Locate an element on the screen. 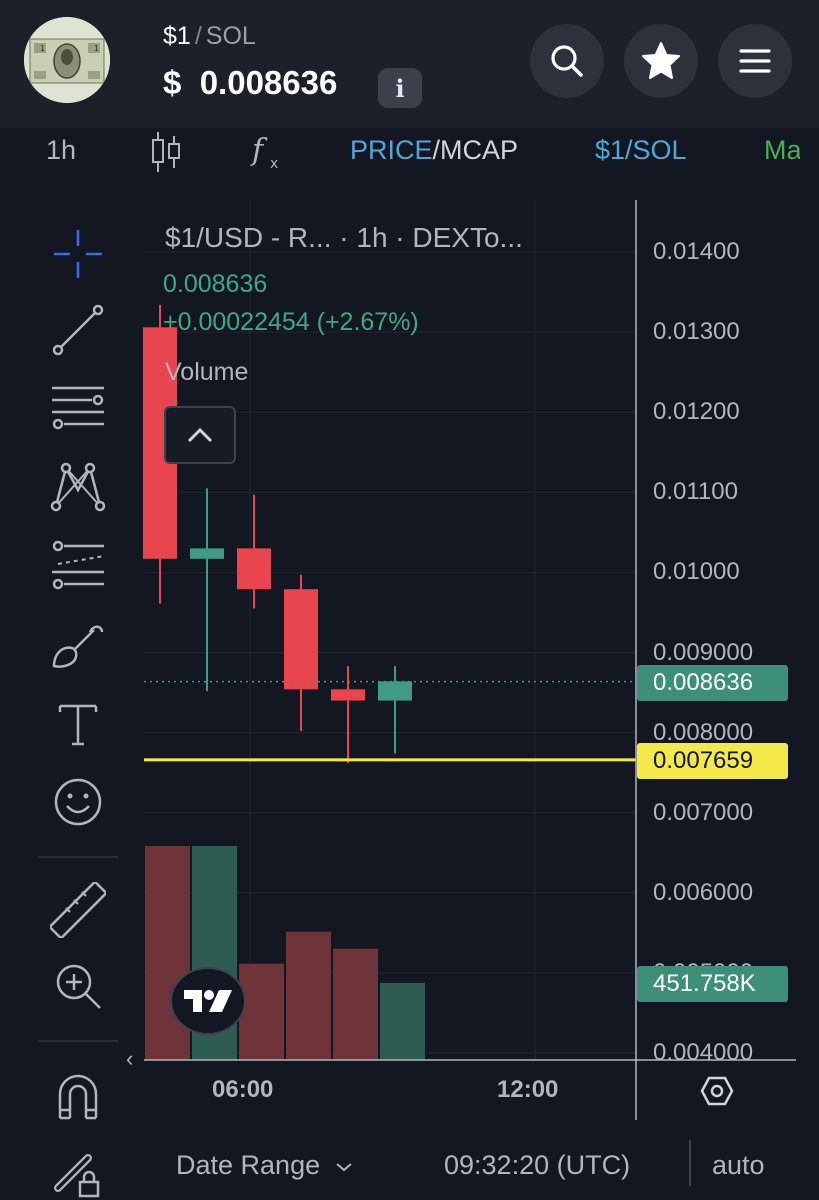 This screenshot has width=819, height=1200. hexagon-settings-icon is located at coordinates (717, 1091).